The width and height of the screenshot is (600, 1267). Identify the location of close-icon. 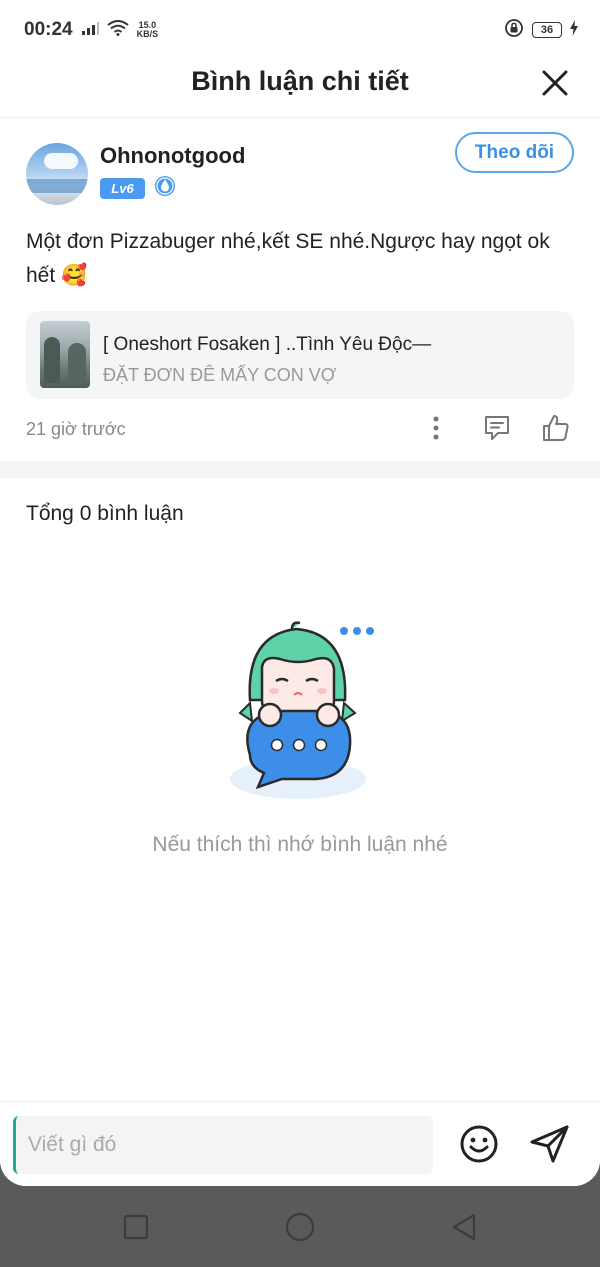
(555, 83).